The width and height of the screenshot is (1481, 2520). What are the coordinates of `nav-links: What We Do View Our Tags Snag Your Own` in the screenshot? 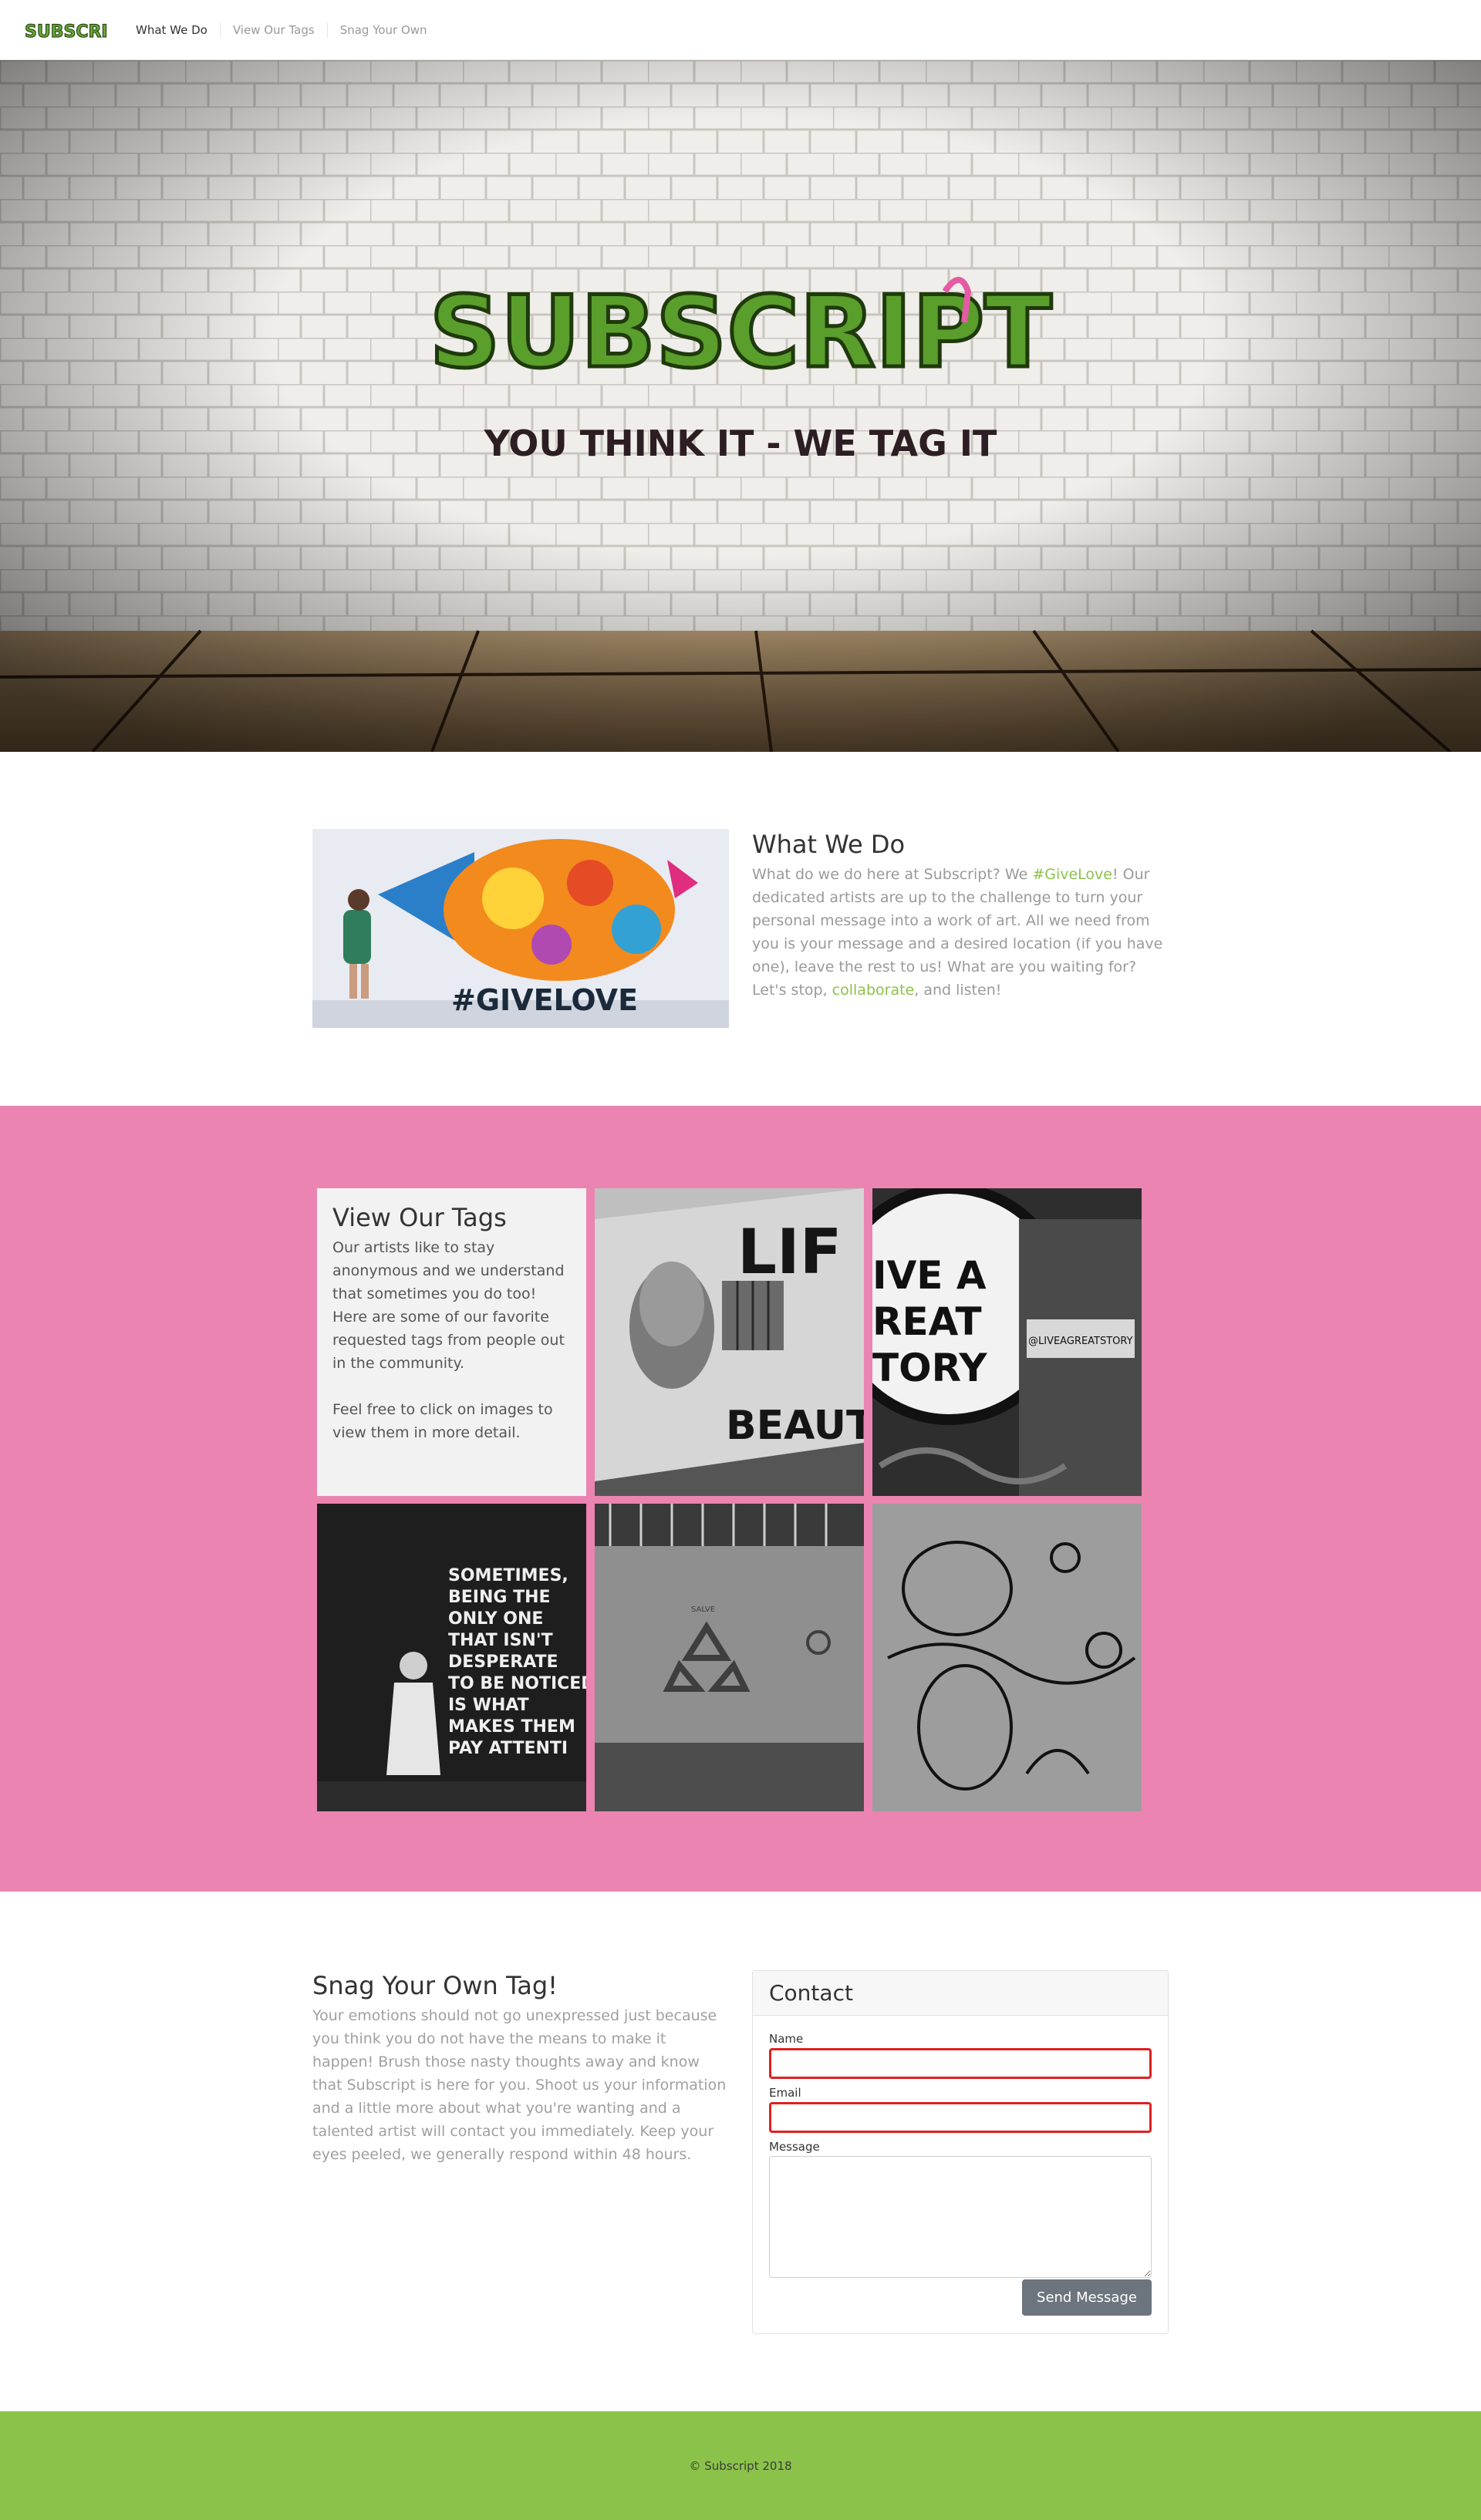 It's located at (281, 30).